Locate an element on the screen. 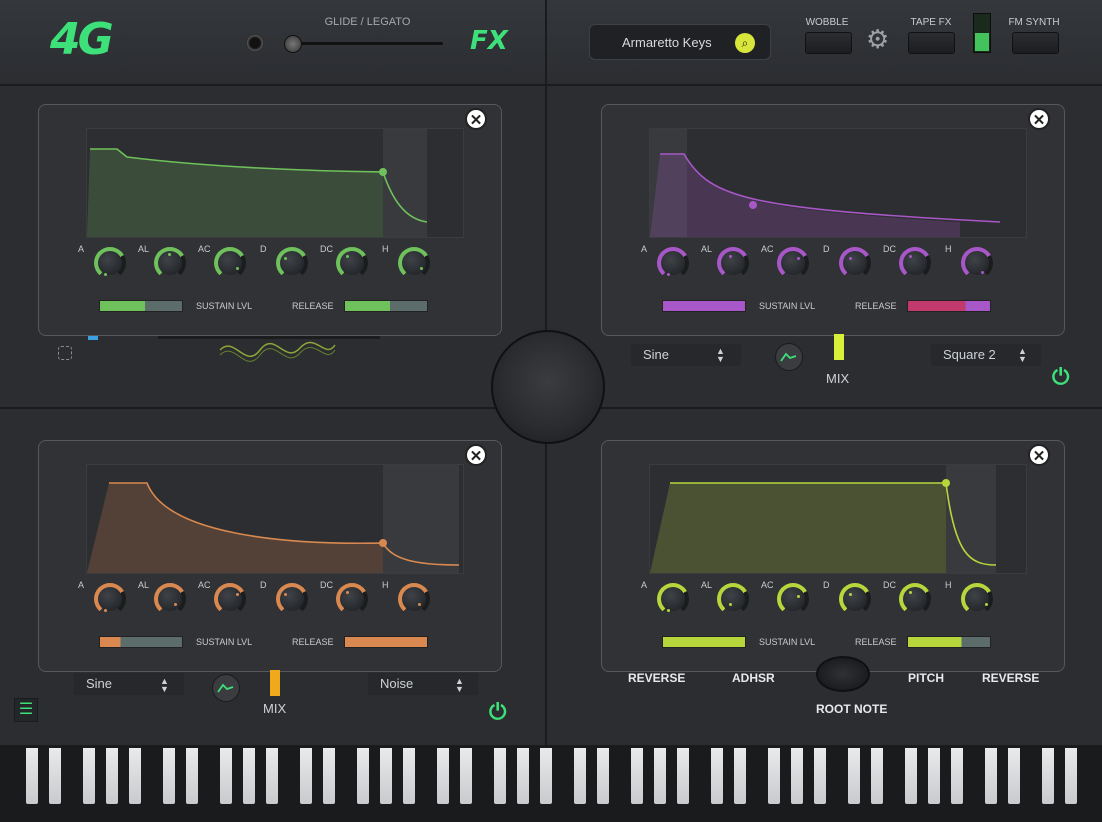  pitch-label: PITCH is located at coordinates (926, 678).